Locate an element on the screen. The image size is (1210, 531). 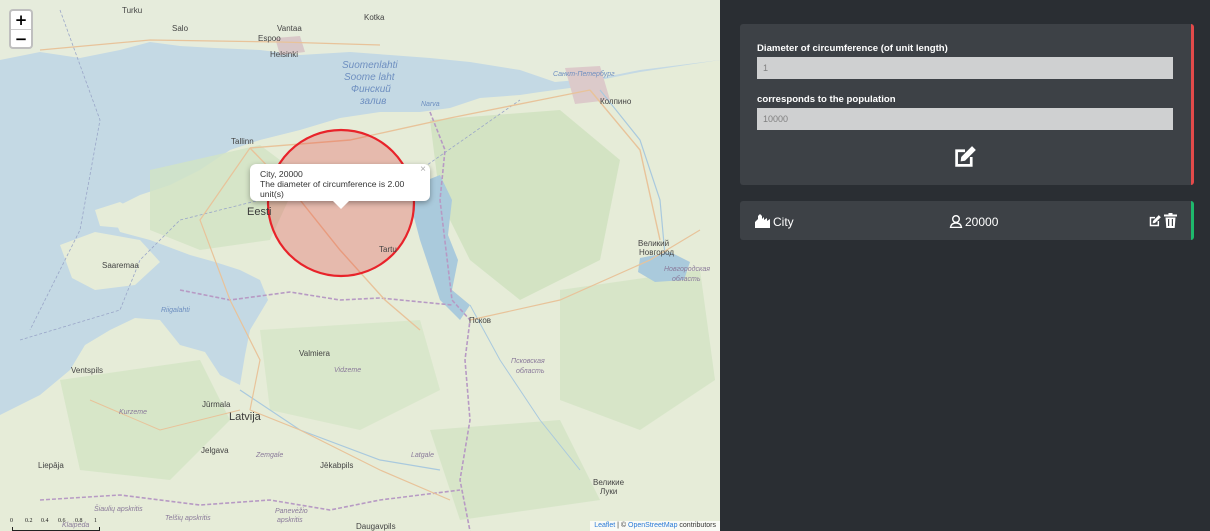
map-label: Šiaulių apskritis is located at coordinates (118, 509).